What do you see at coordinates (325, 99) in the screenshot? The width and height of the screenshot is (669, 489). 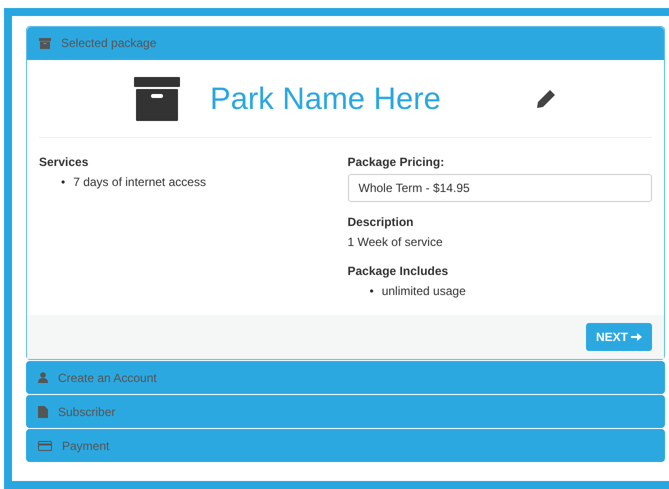 I see `park-name: Park Name Here` at bounding box center [325, 99].